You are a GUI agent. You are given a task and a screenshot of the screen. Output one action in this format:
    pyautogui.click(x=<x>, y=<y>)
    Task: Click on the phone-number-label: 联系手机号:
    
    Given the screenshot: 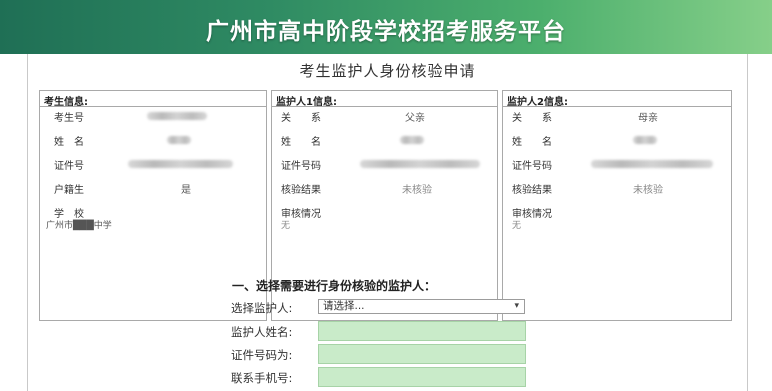 What is the action you would take?
    pyautogui.click(x=262, y=378)
    